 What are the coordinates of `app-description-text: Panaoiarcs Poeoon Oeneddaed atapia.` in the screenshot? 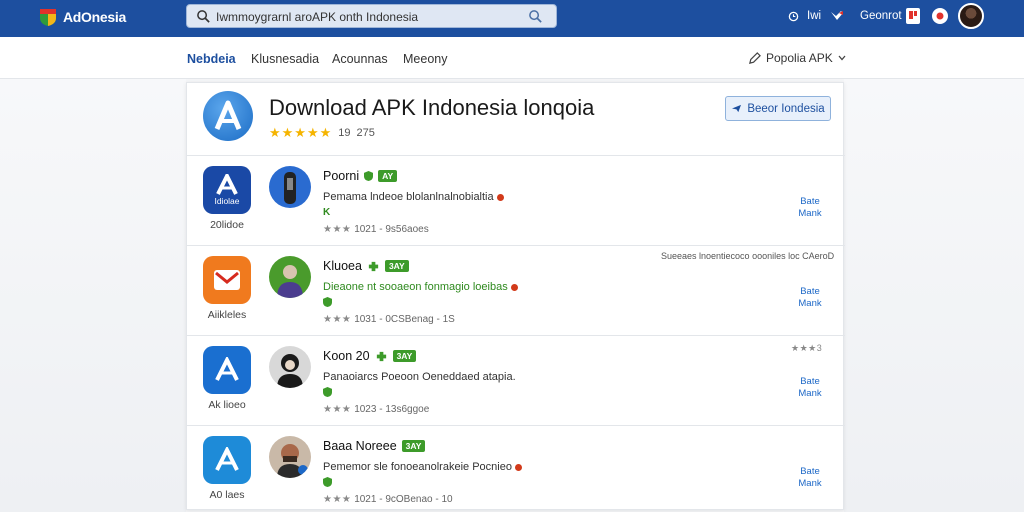 It's located at (419, 377).